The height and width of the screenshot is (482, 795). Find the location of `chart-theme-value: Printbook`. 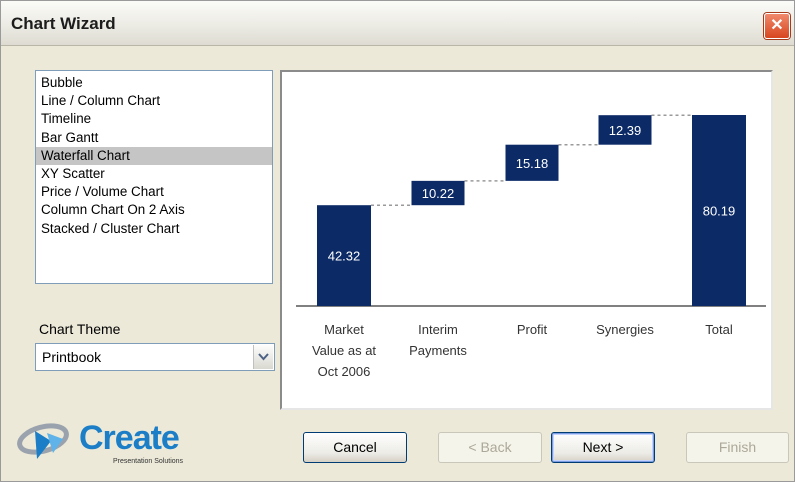

chart-theme-value: Printbook is located at coordinates (72, 357).